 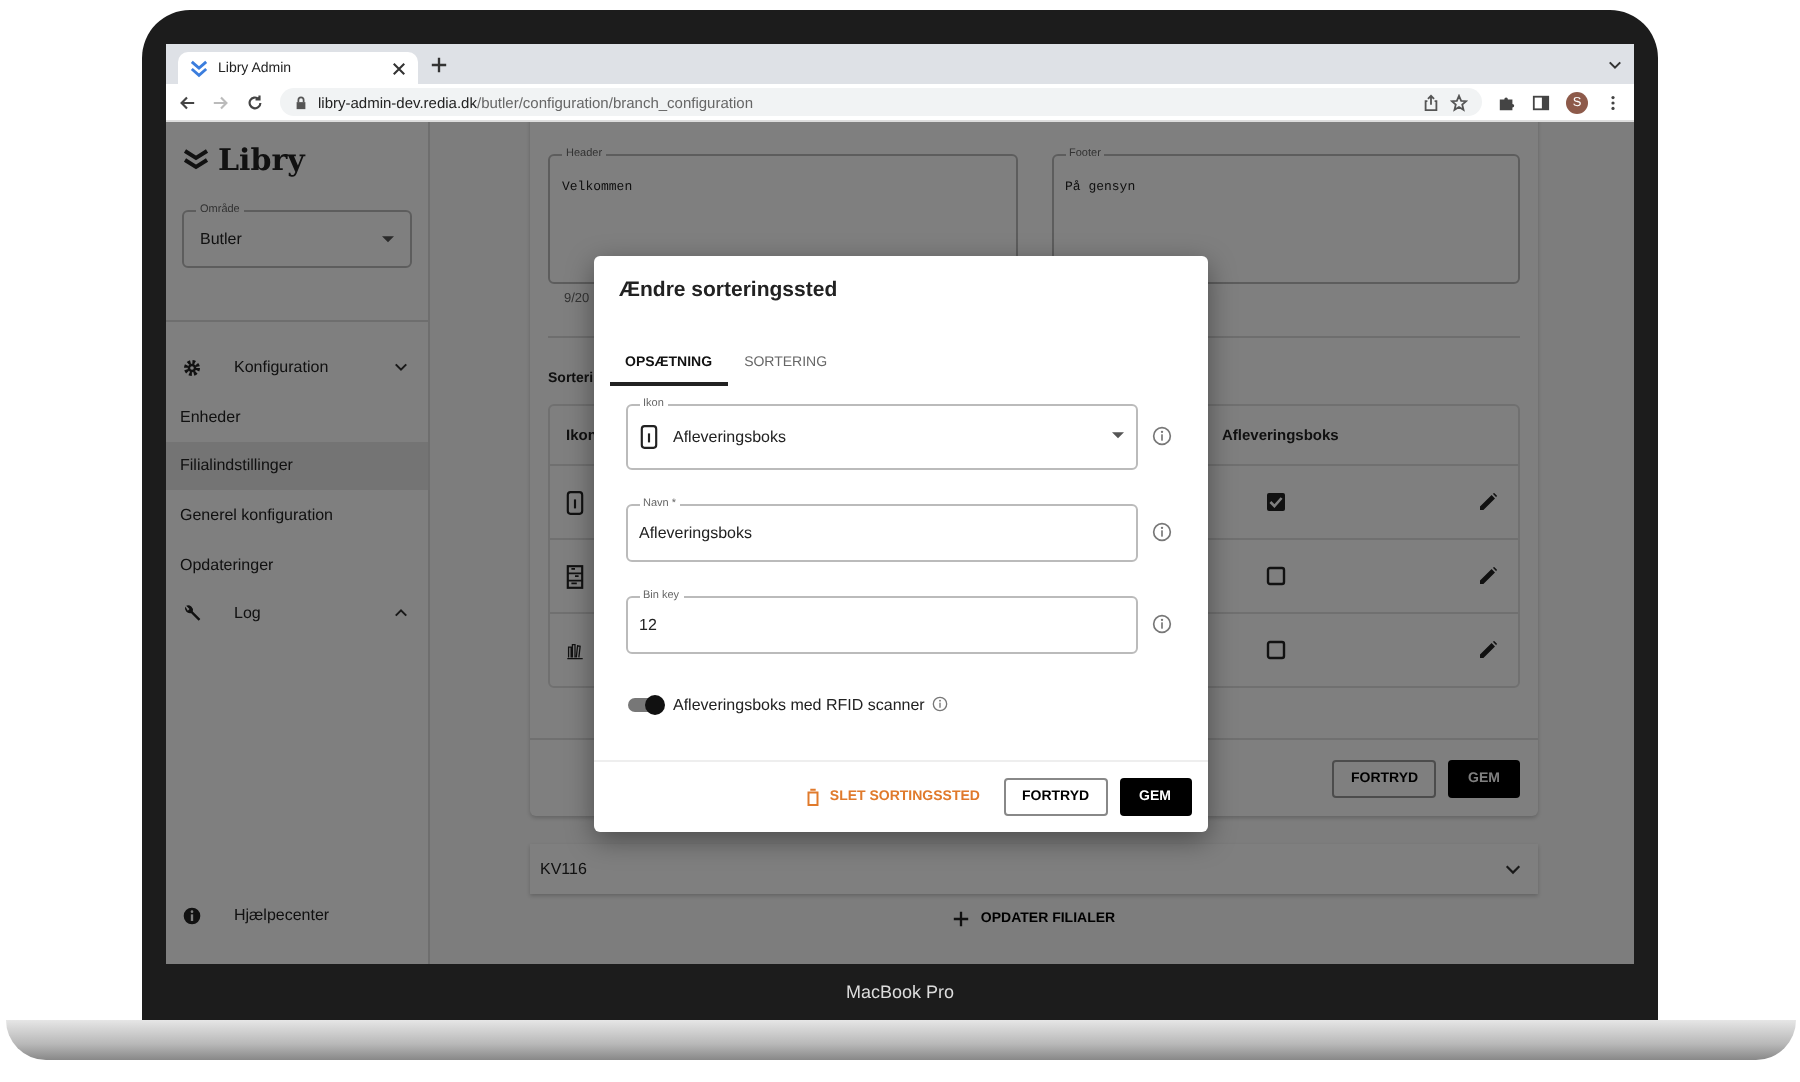 I want to click on logo-text: Libry, so click(x=261, y=160).